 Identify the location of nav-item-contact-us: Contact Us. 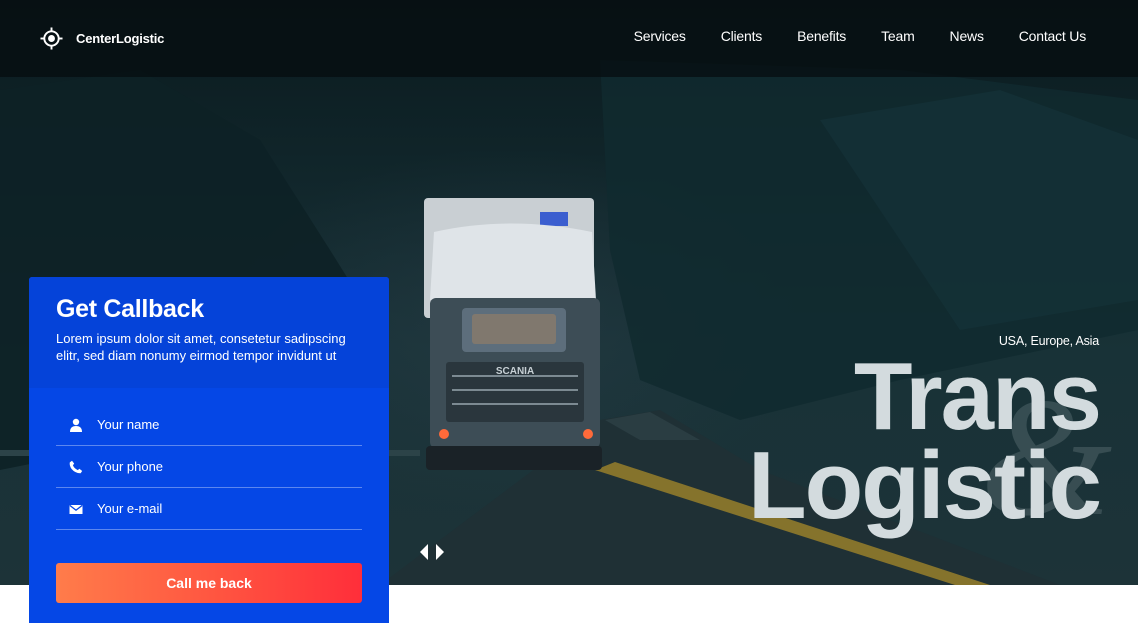
(1052, 36).